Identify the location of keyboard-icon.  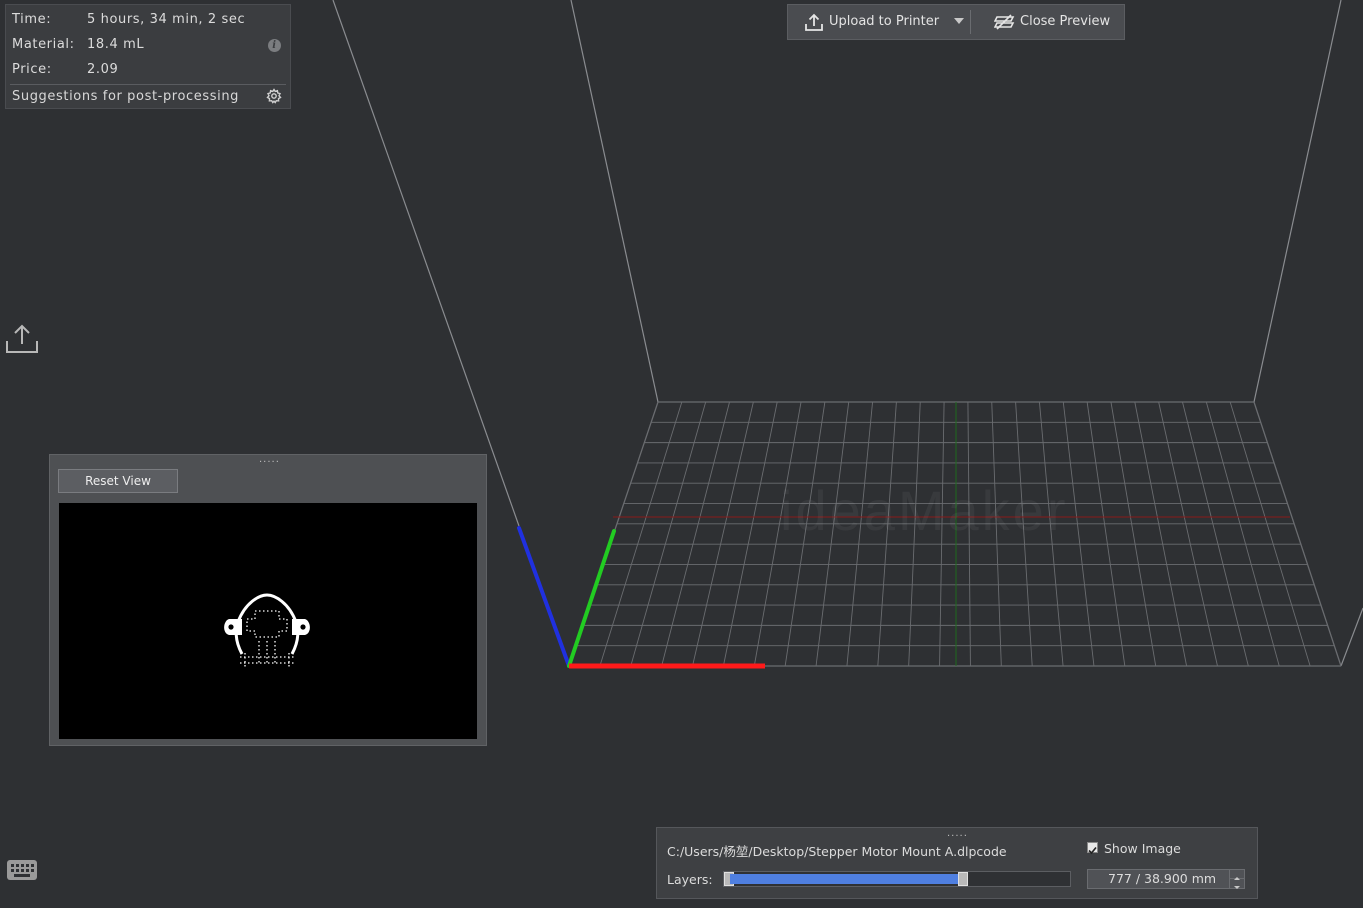
(22, 870).